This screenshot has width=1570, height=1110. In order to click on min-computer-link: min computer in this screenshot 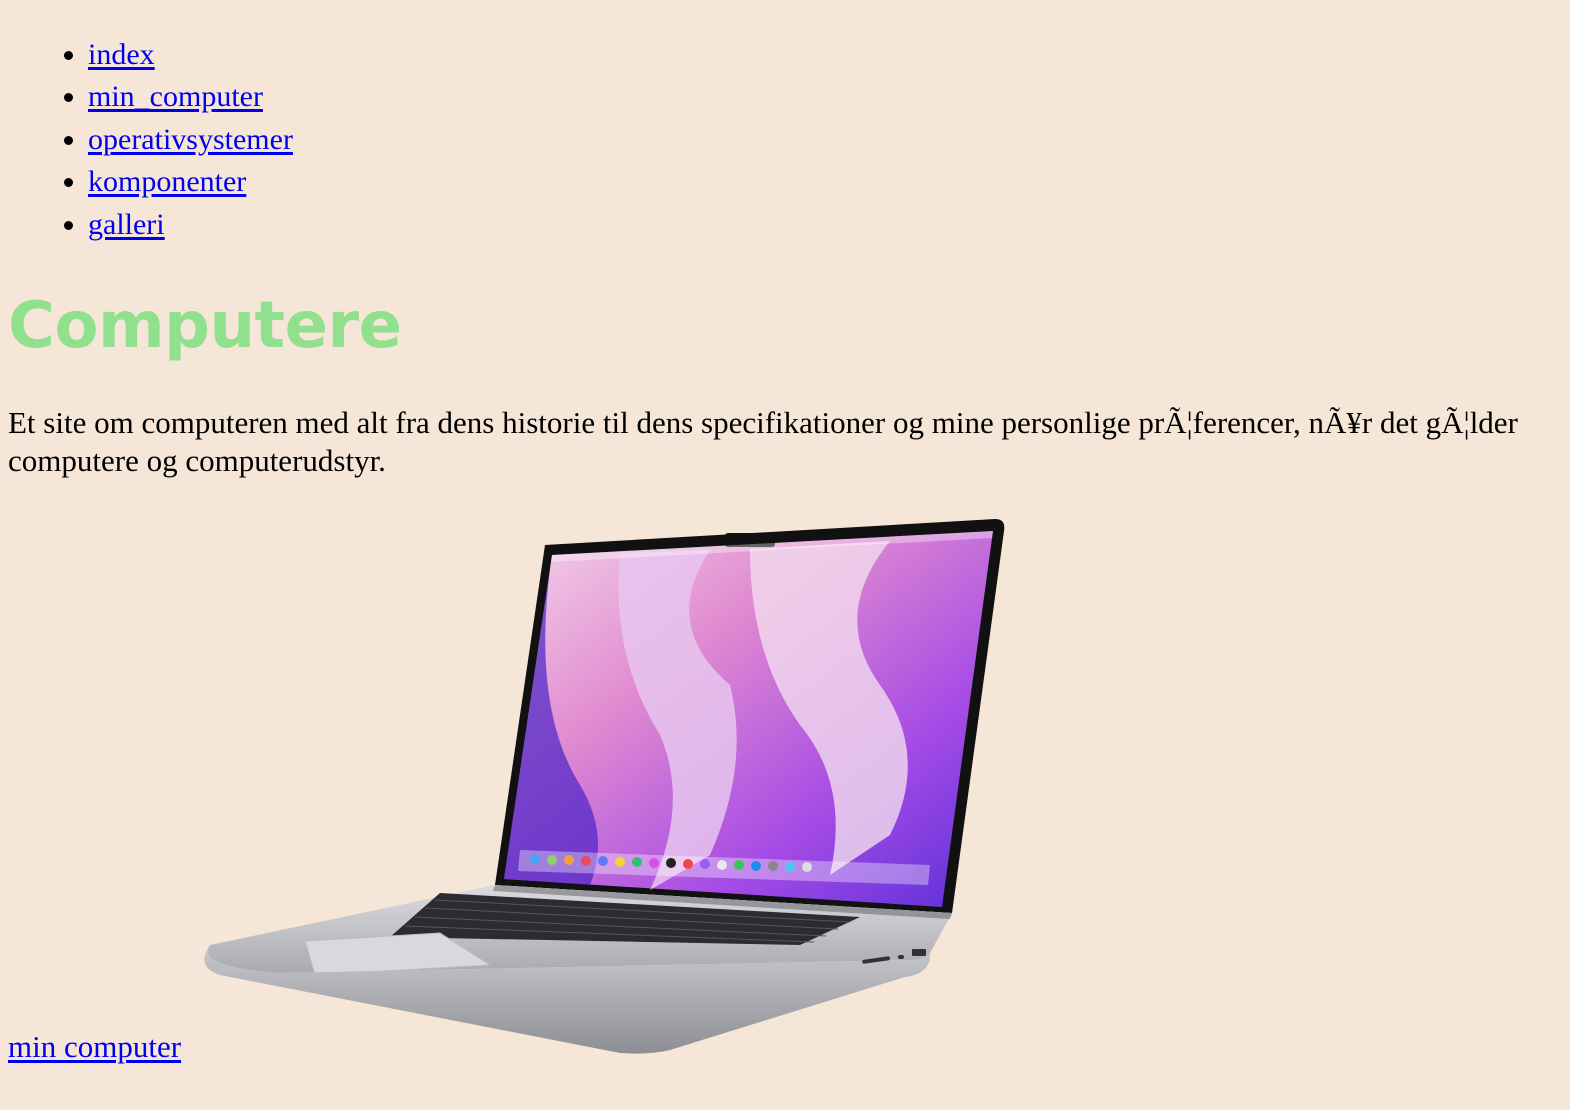, I will do `click(94, 1047)`.